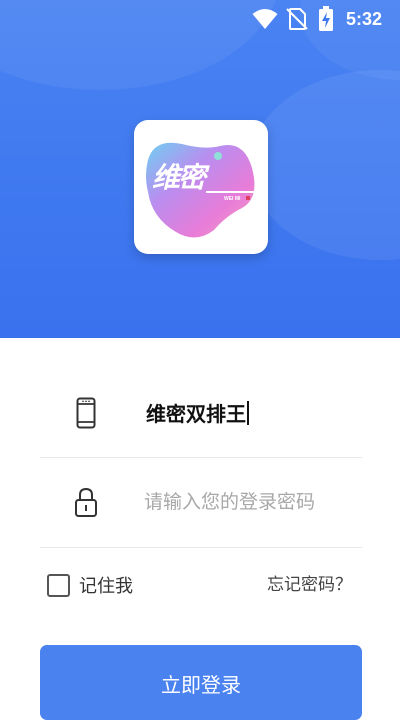  Describe the element at coordinates (309, 582) in the screenshot. I see `forgot-password-link: 忘记密码？` at that location.